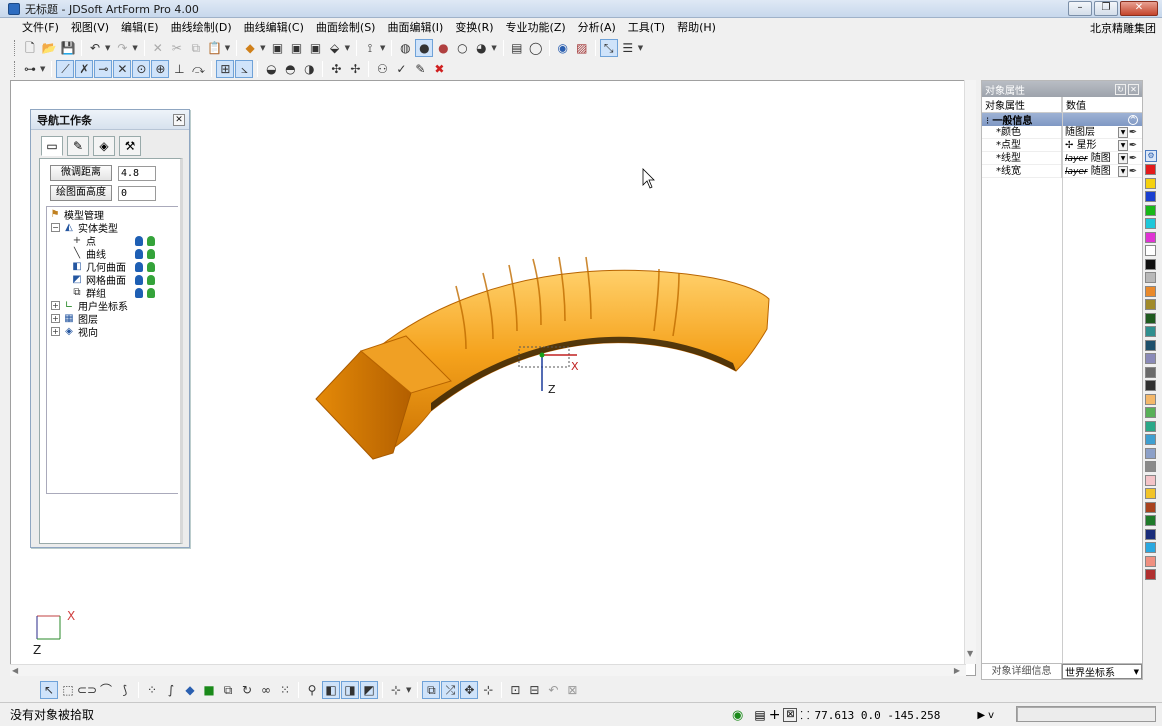 Image resolution: width=1162 pixels, height=726 pixels. What do you see at coordinates (481, 48) in the screenshot?
I see `globe-icon: ◕` at bounding box center [481, 48].